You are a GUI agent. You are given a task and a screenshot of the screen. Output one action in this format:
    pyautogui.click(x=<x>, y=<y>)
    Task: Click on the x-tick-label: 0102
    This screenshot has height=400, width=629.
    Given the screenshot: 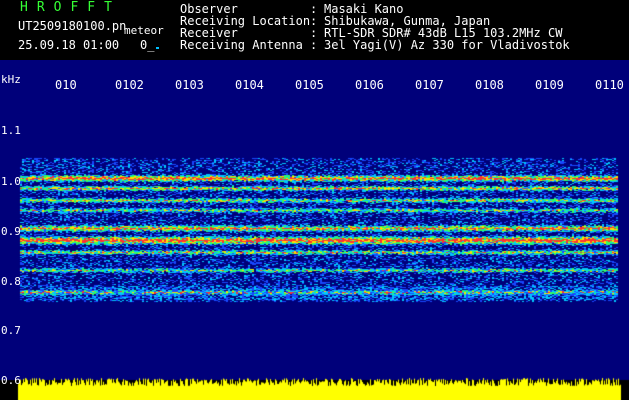 What is the action you would take?
    pyautogui.click(x=129, y=85)
    